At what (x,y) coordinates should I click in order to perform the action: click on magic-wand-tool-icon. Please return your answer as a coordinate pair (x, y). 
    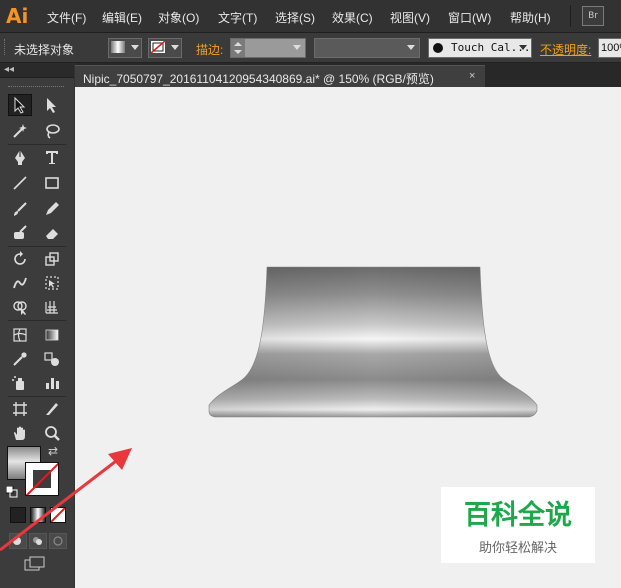
    Looking at the image, I should click on (20, 131).